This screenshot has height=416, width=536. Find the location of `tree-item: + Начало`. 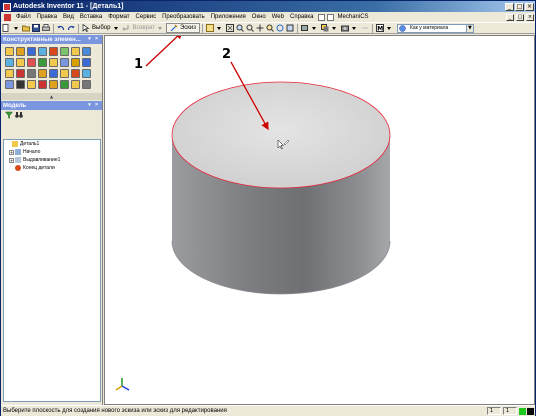

tree-item: + Начало is located at coordinates (52, 152).